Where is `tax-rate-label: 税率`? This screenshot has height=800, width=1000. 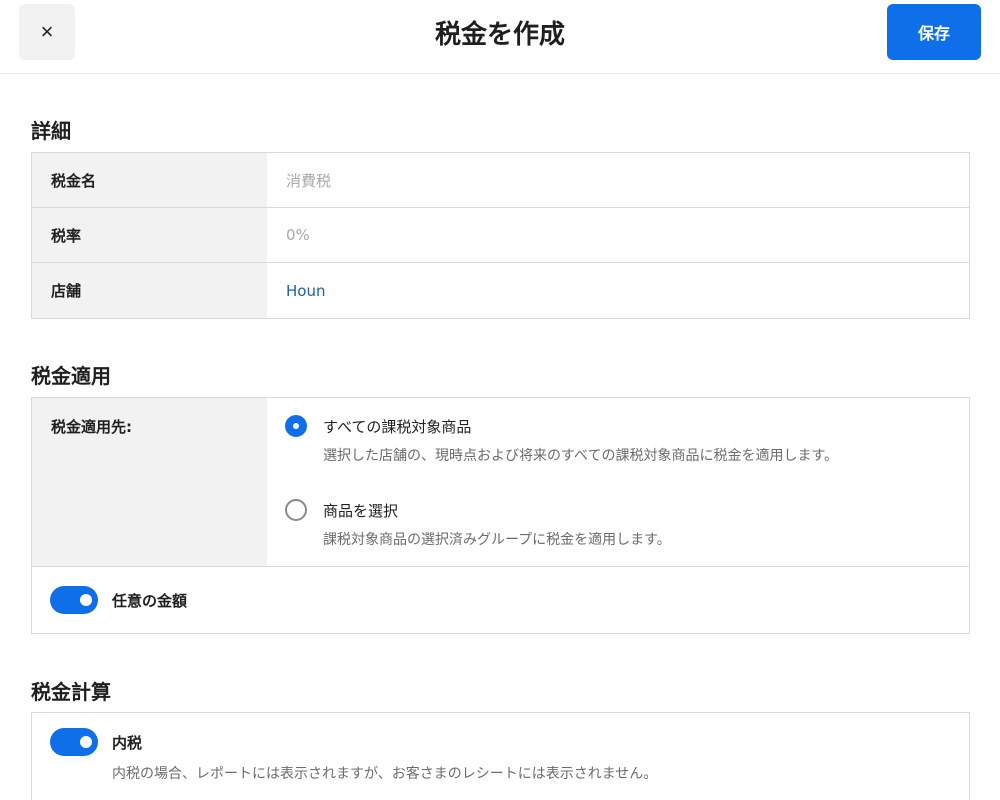
tax-rate-label: 税率 is located at coordinates (149, 235).